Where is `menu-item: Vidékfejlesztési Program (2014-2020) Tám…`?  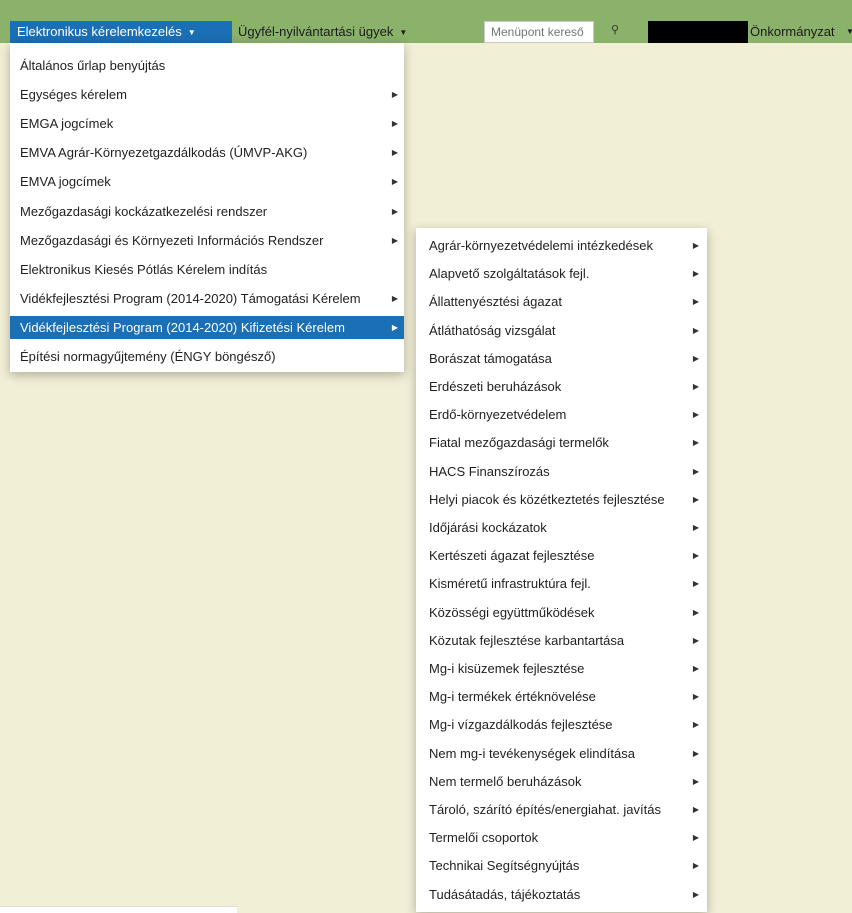 menu-item: Vidékfejlesztési Program (2014-2020) Tám… is located at coordinates (207, 298).